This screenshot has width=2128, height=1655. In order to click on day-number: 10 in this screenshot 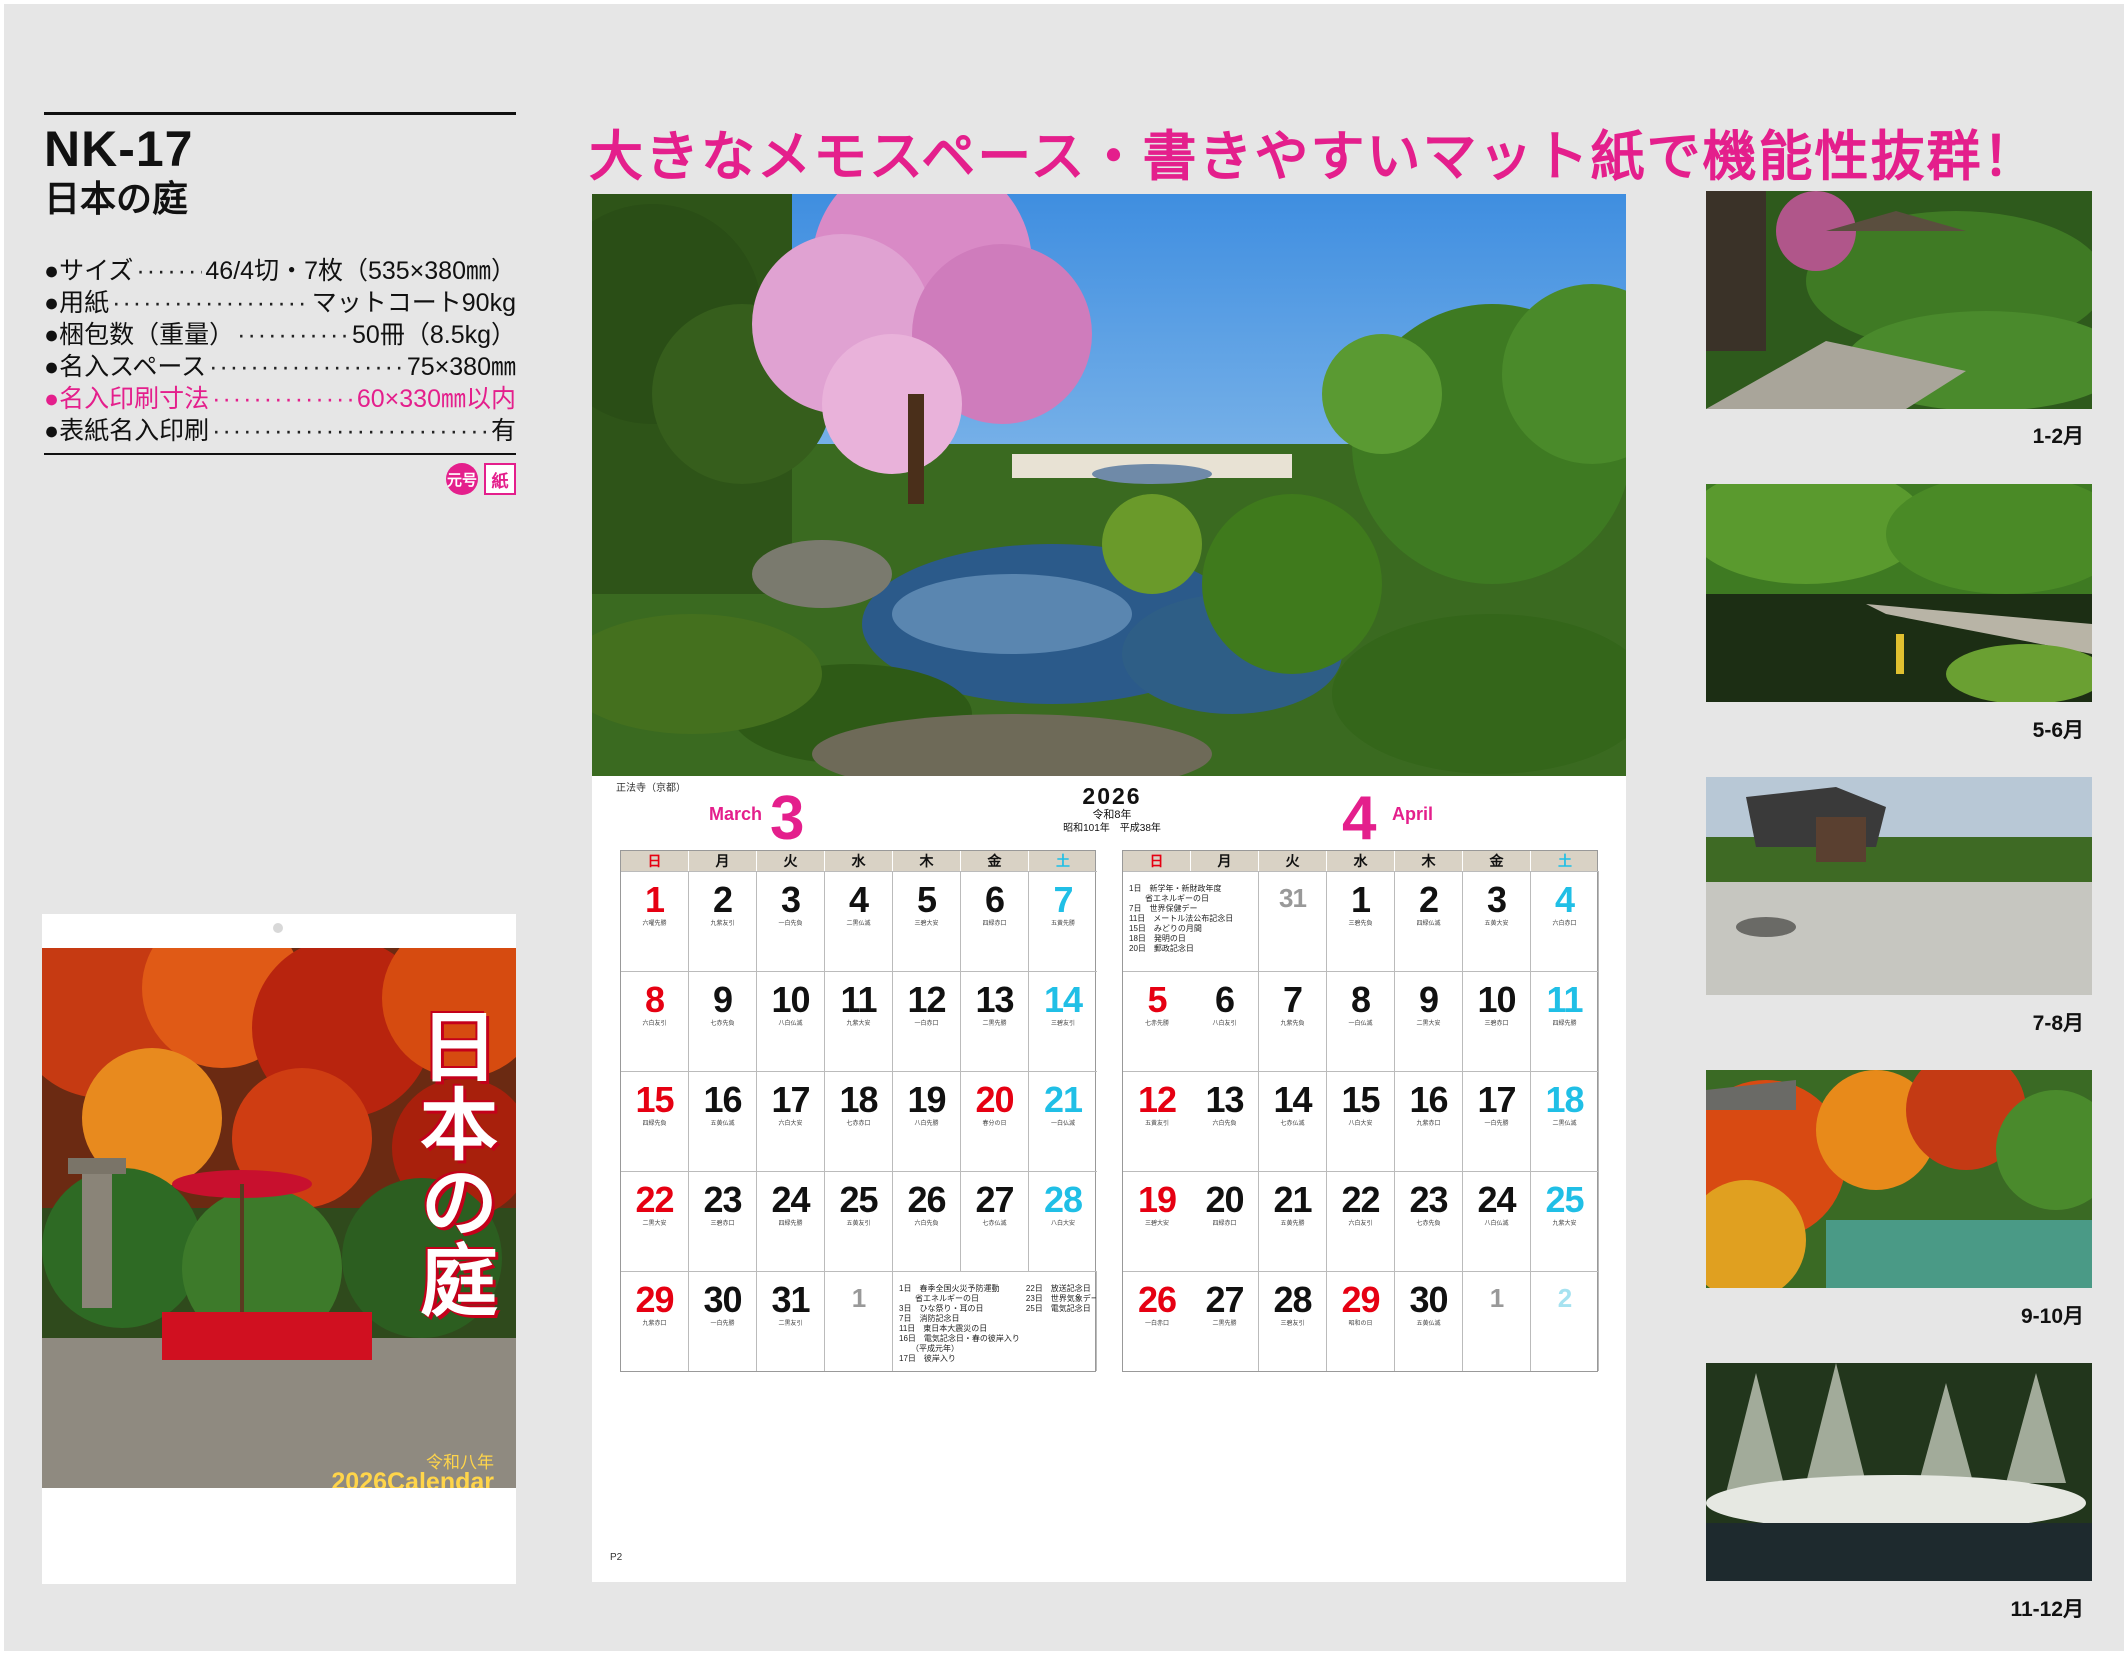, I will do `click(790, 999)`.